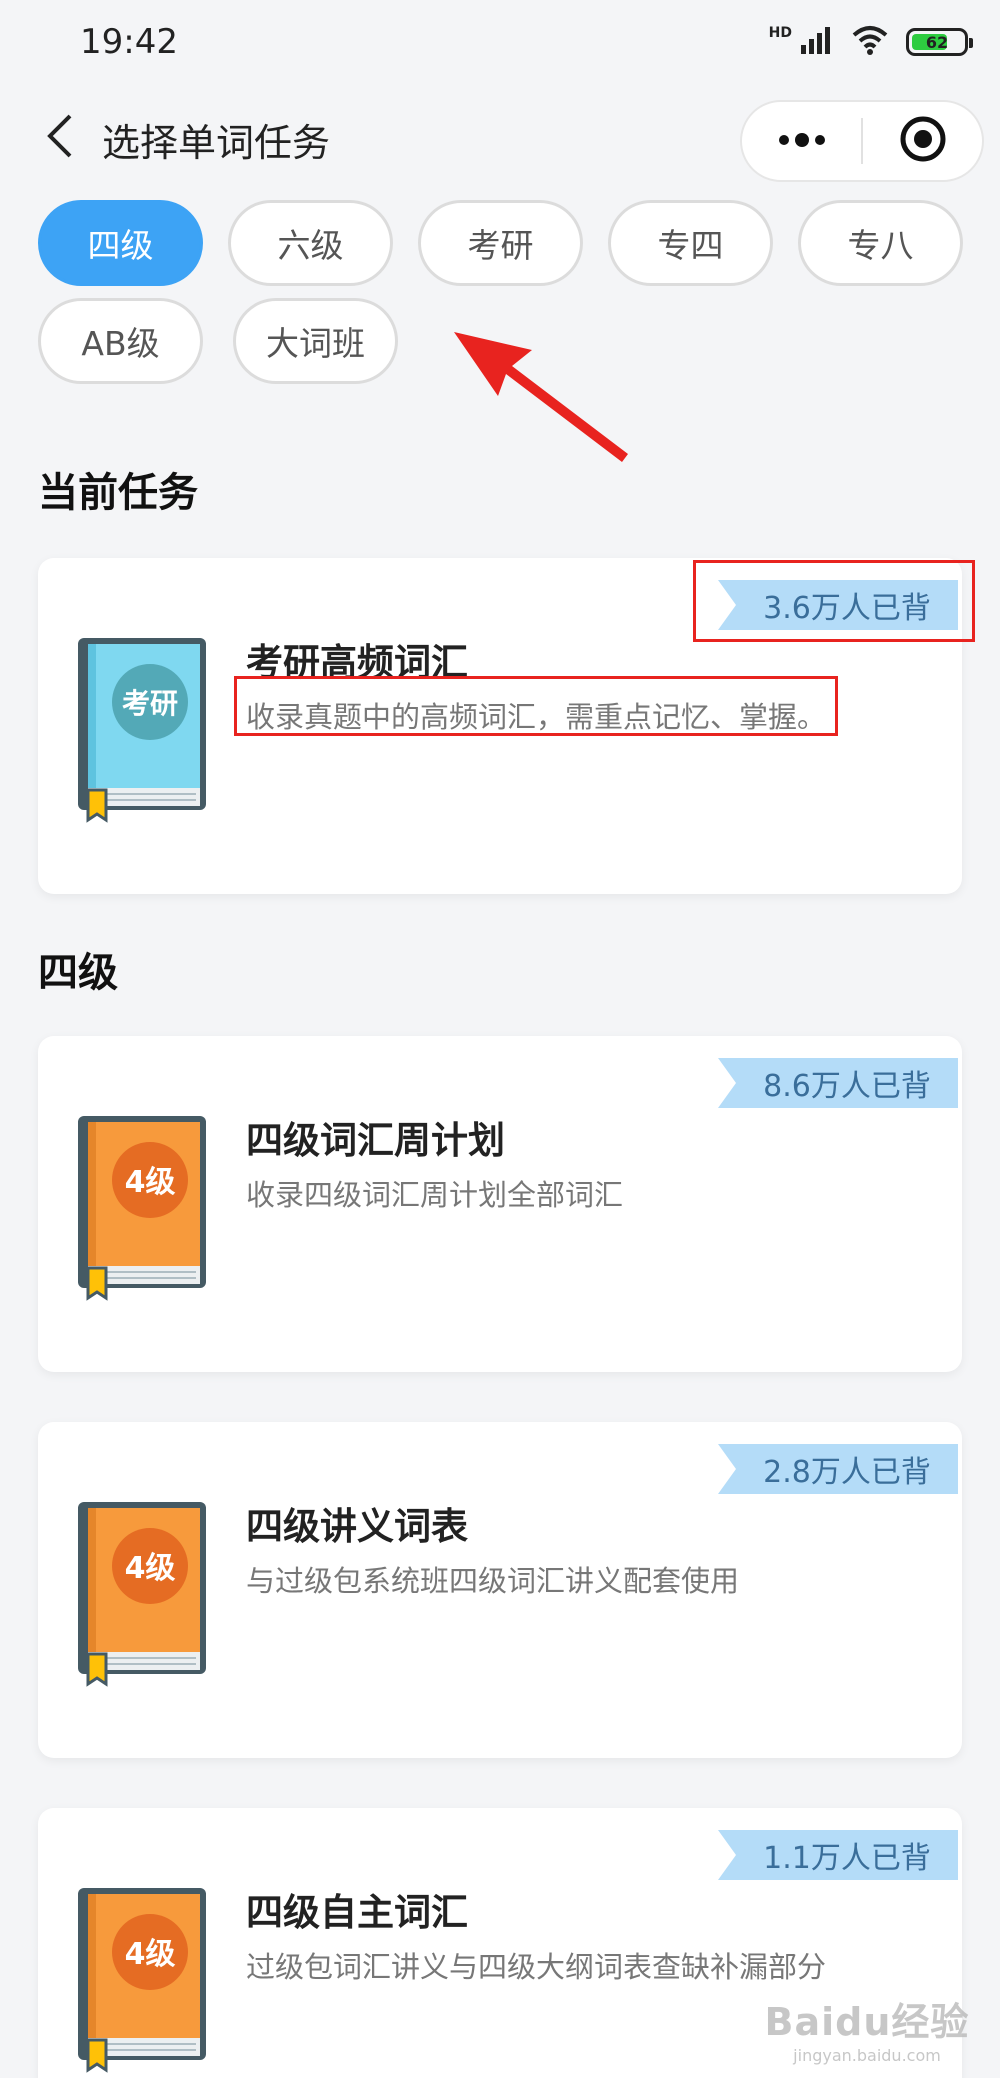 The width and height of the screenshot is (1000, 2078). I want to click on section-title-cet4: 四级, so click(78, 973).